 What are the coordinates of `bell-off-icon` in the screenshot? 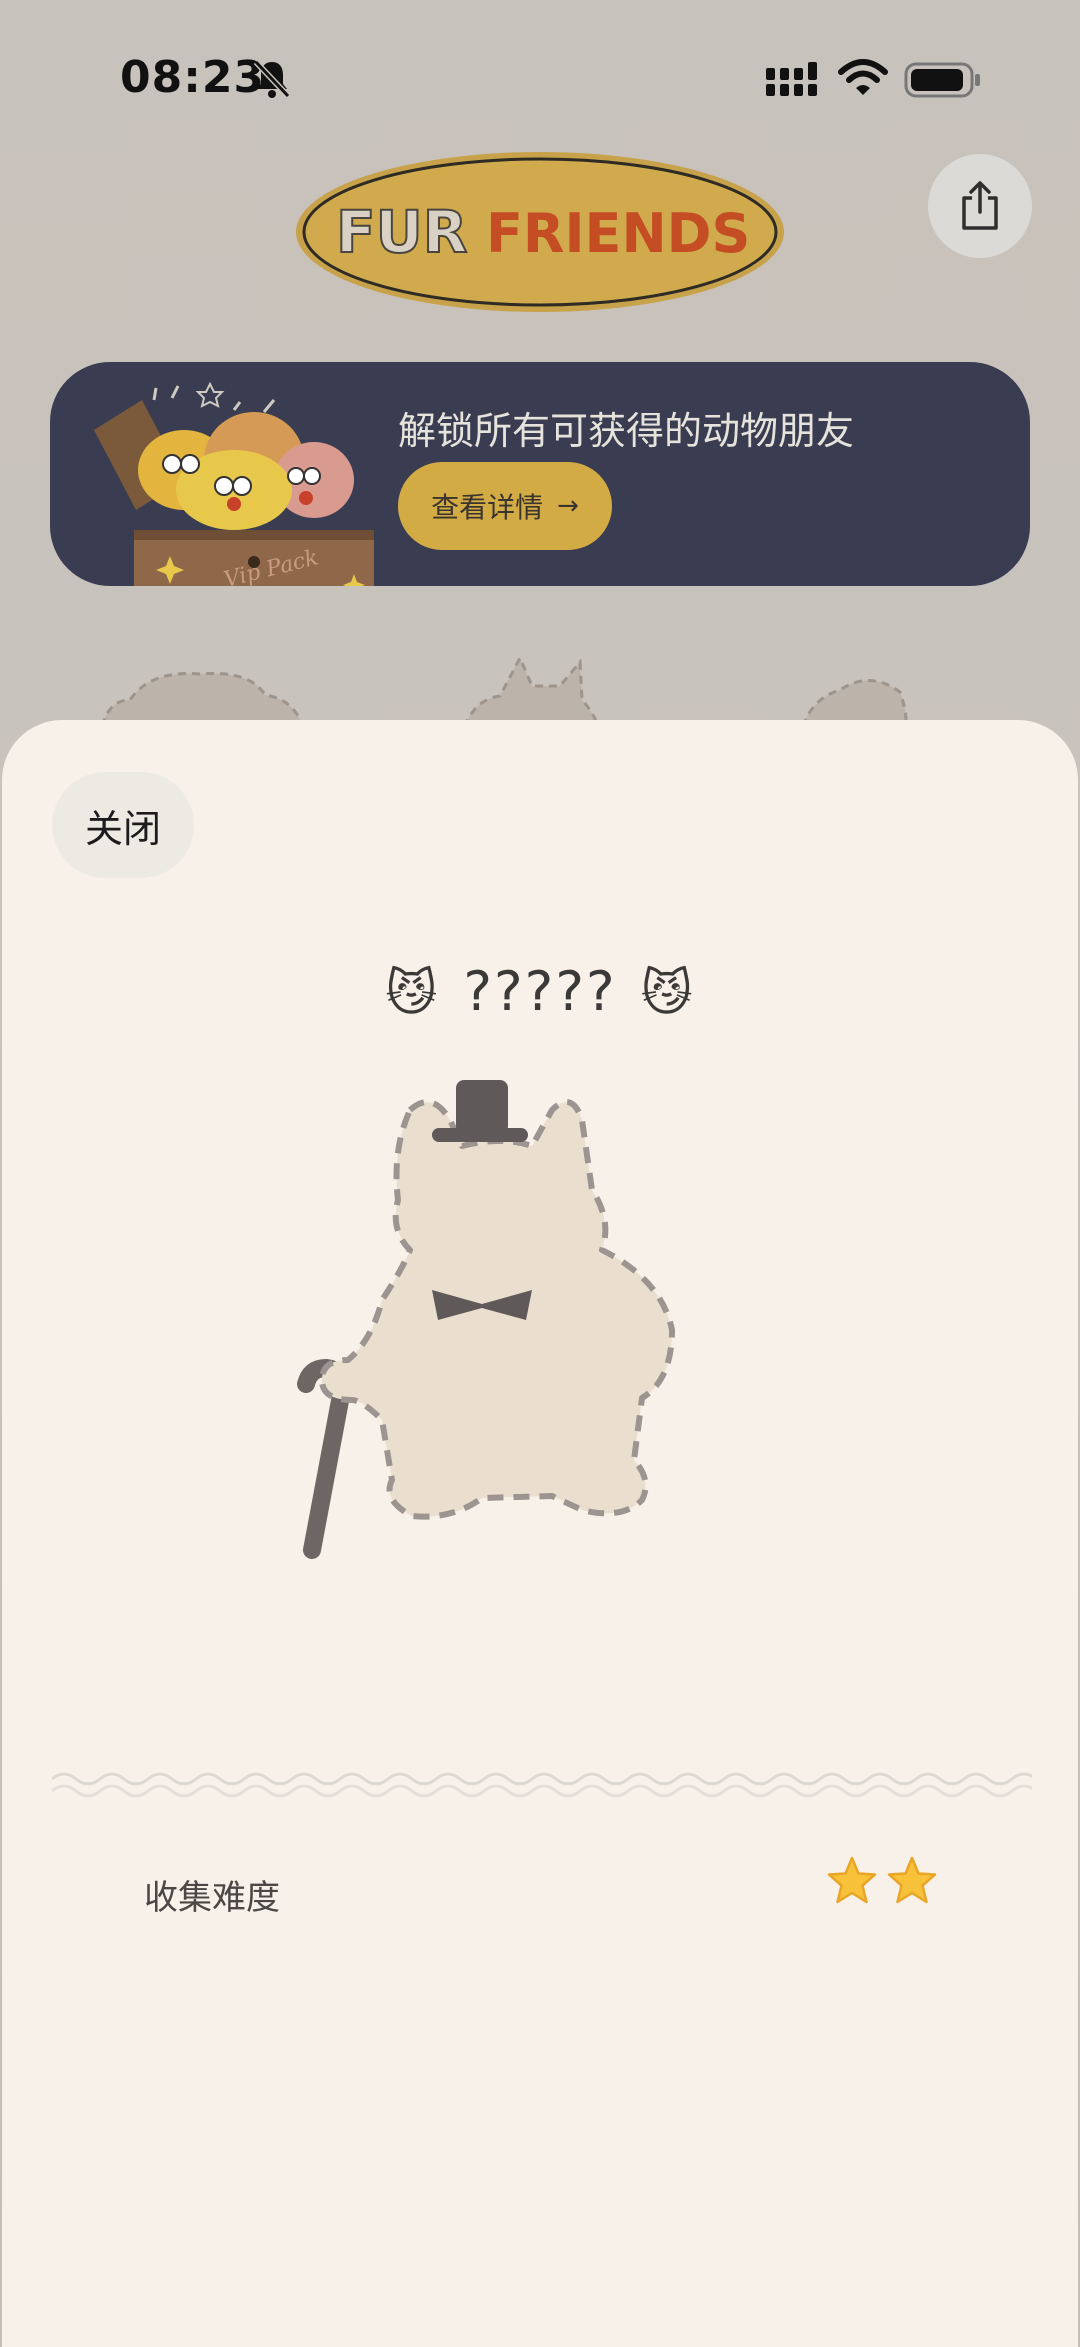 It's located at (272, 79).